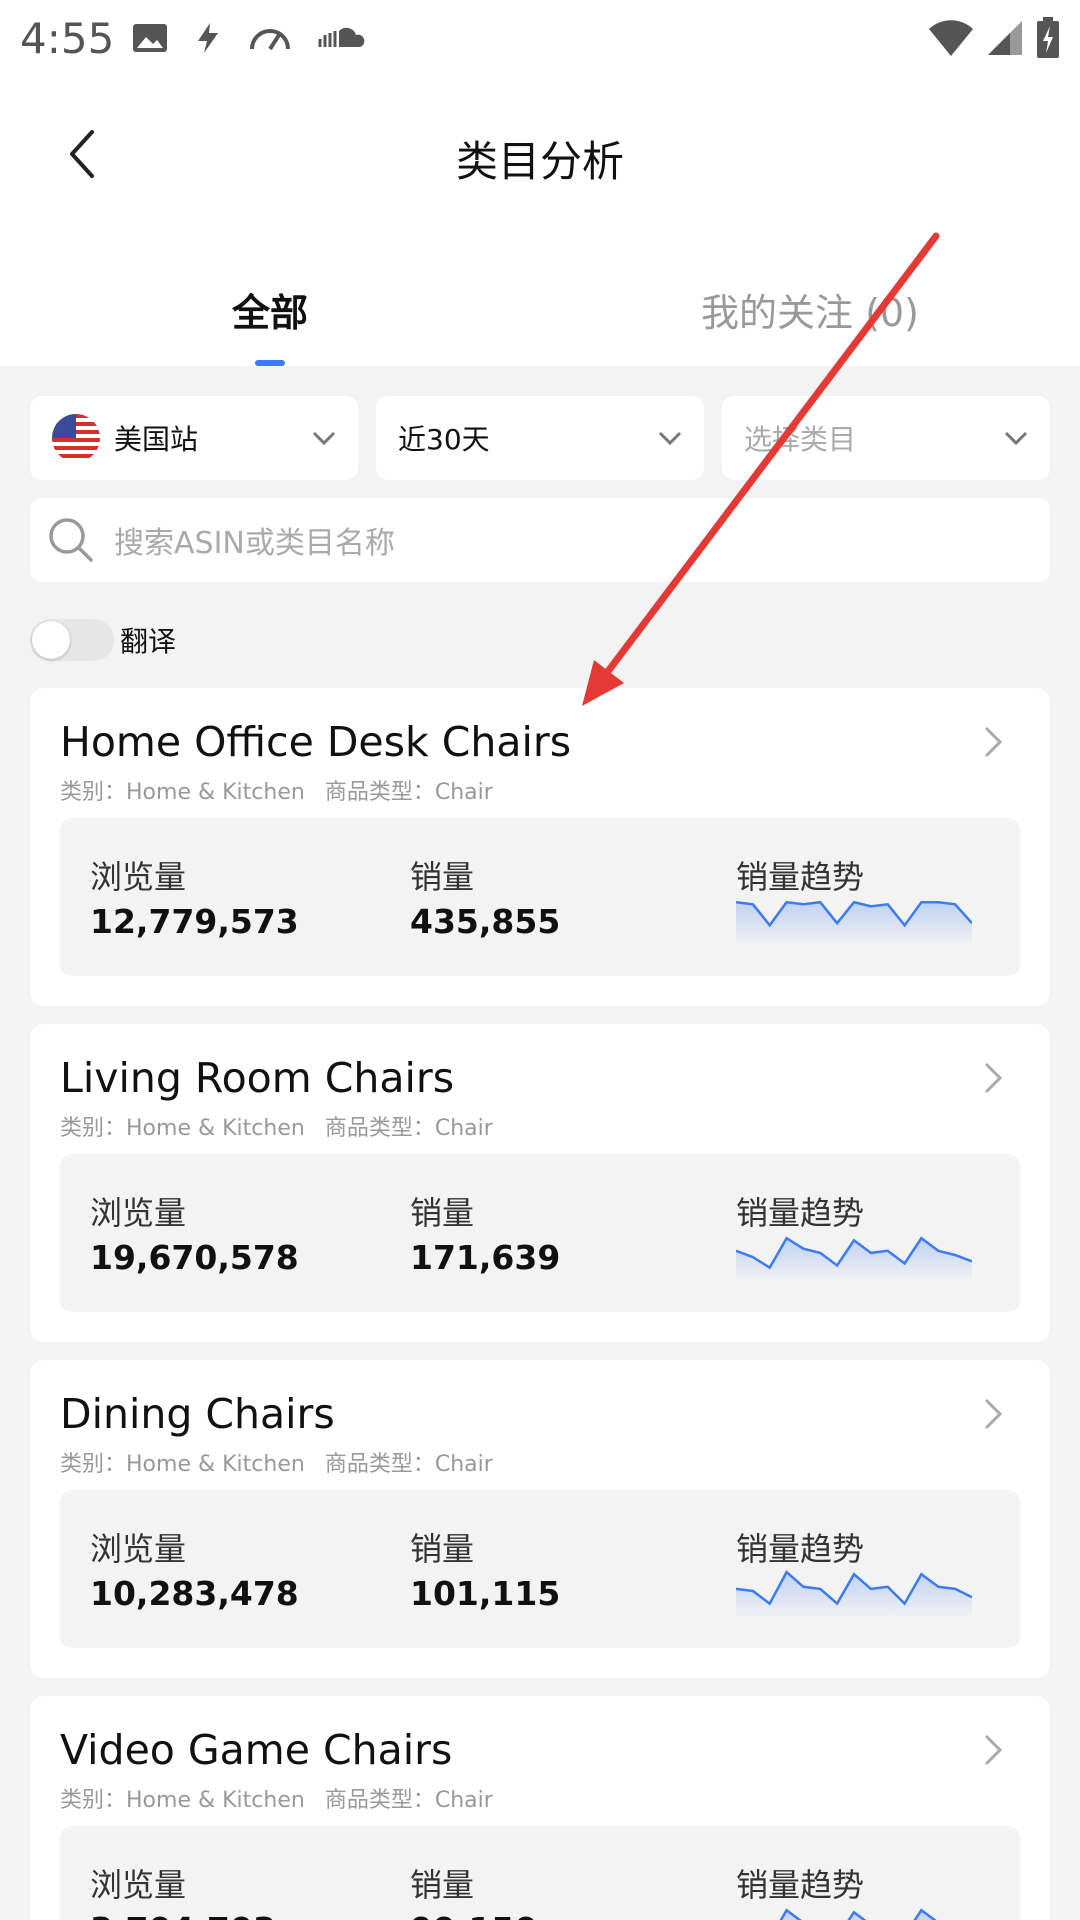 Image resolution: width=1080 pixels, height=1920 pixels. What do you see at coordinates (1005, 38) in the screenshot?
I see `signal-icon` at bounding box center [1005, 38].